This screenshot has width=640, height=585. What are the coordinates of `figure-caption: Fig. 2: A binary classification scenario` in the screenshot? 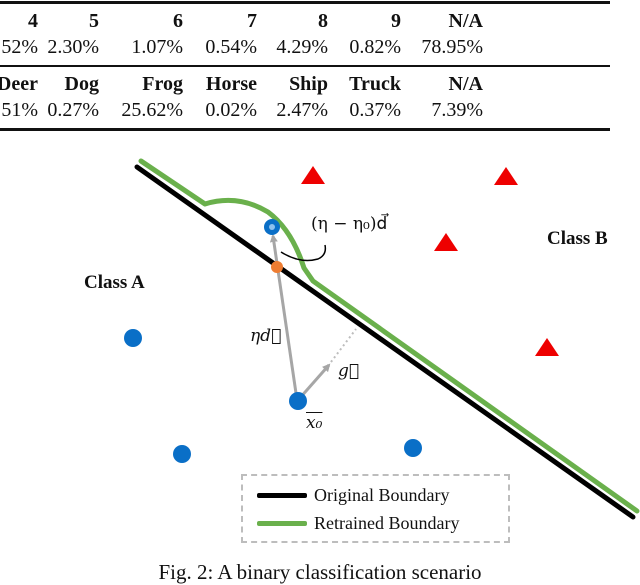 It's located at (320, 572).